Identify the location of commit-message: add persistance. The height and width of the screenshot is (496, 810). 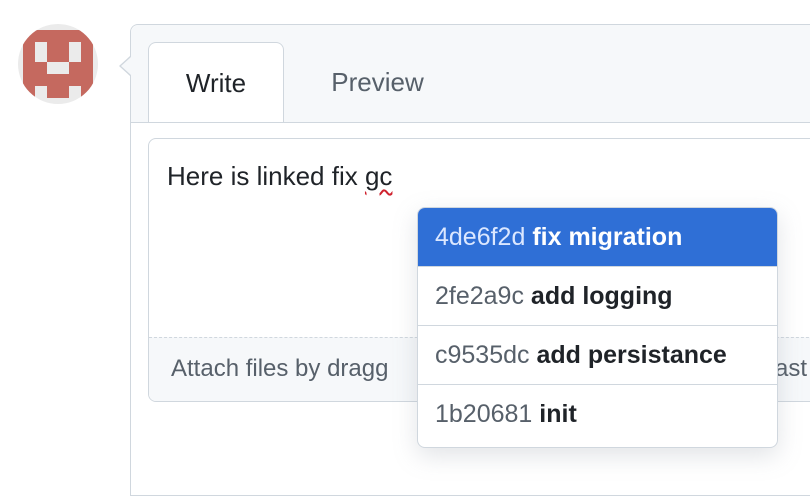
(631, 355).